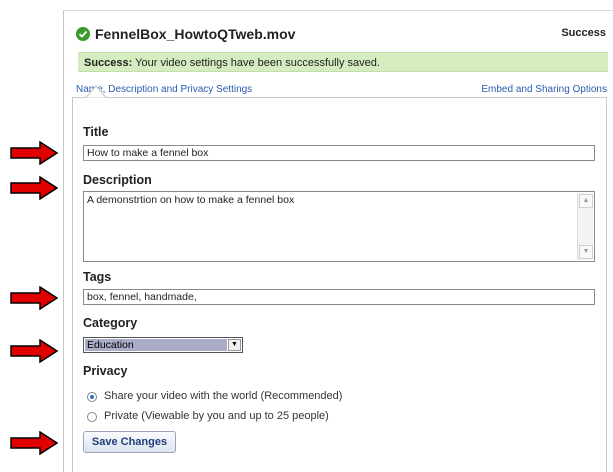 Image resolution: width=613 pixels, height=472 pixels. What do you see at coordinates (108, 63) in the screenshot?
I see `banner-strong: Success:` at bounding box center [108, 63].